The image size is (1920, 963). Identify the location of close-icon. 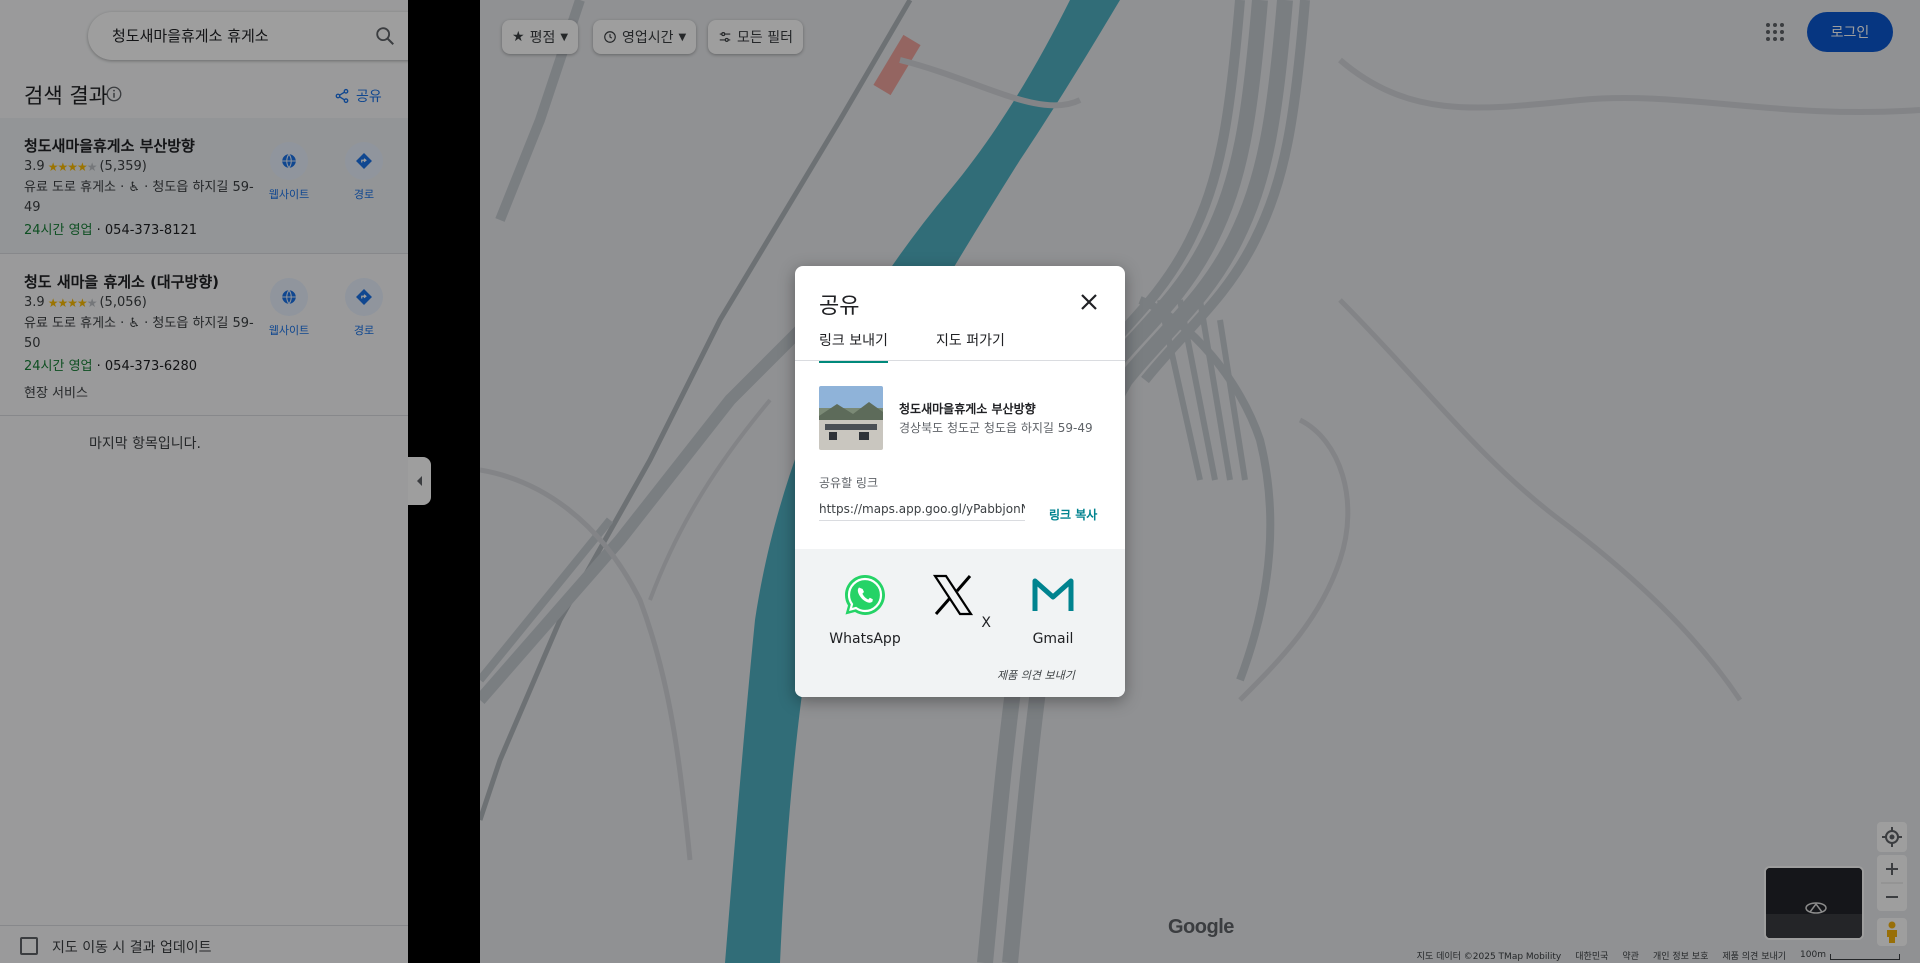
(1089, 302).